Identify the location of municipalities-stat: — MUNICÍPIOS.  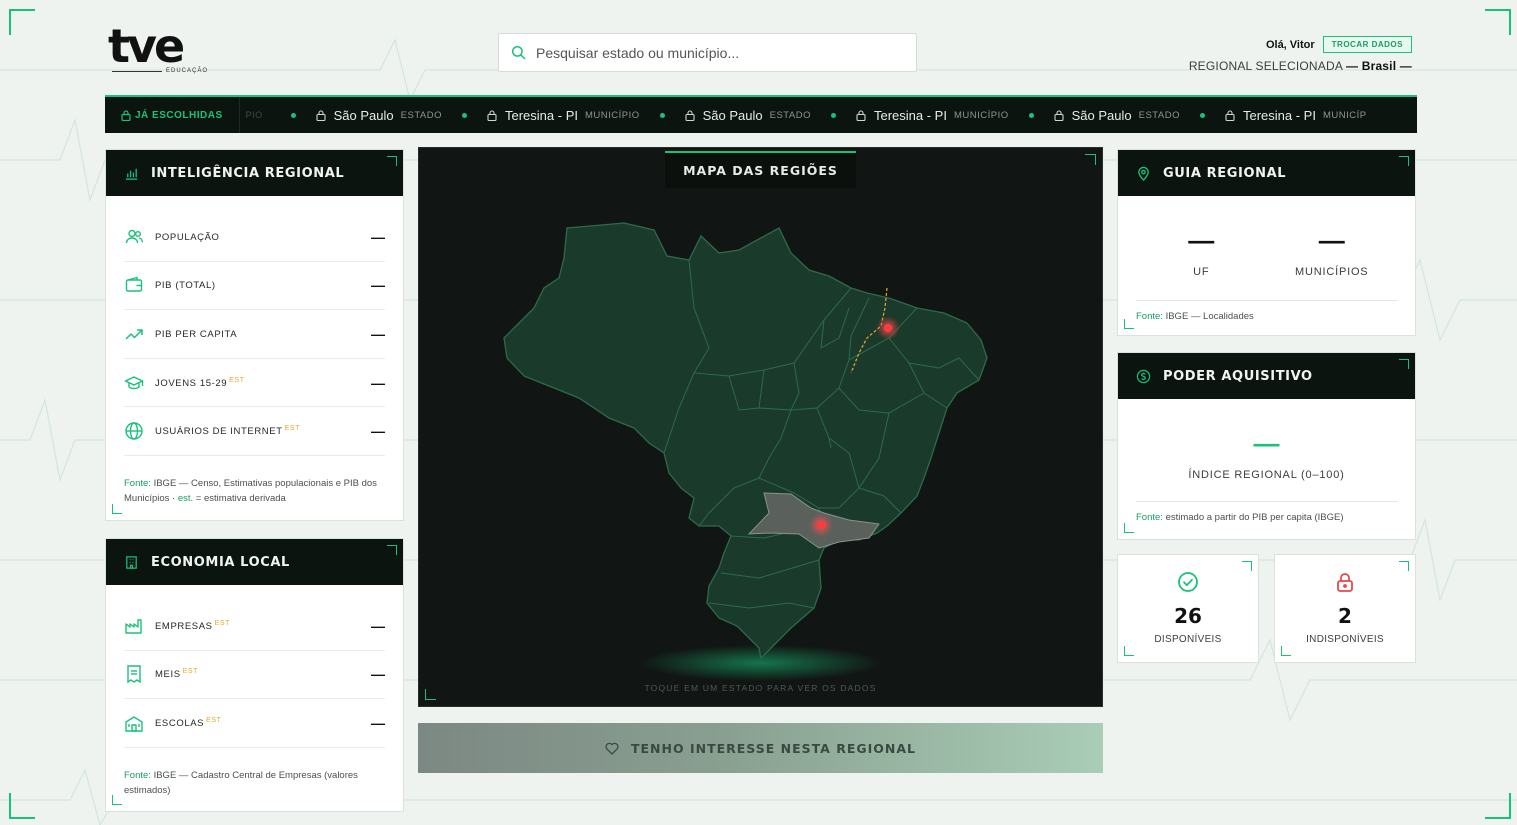
(1332, 263).